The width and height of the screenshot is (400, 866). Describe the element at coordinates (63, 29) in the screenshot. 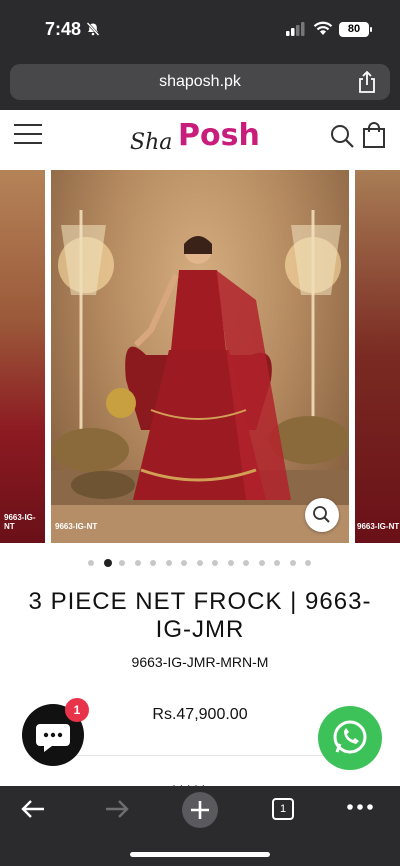

I see `status-time: 7:48` at that location.